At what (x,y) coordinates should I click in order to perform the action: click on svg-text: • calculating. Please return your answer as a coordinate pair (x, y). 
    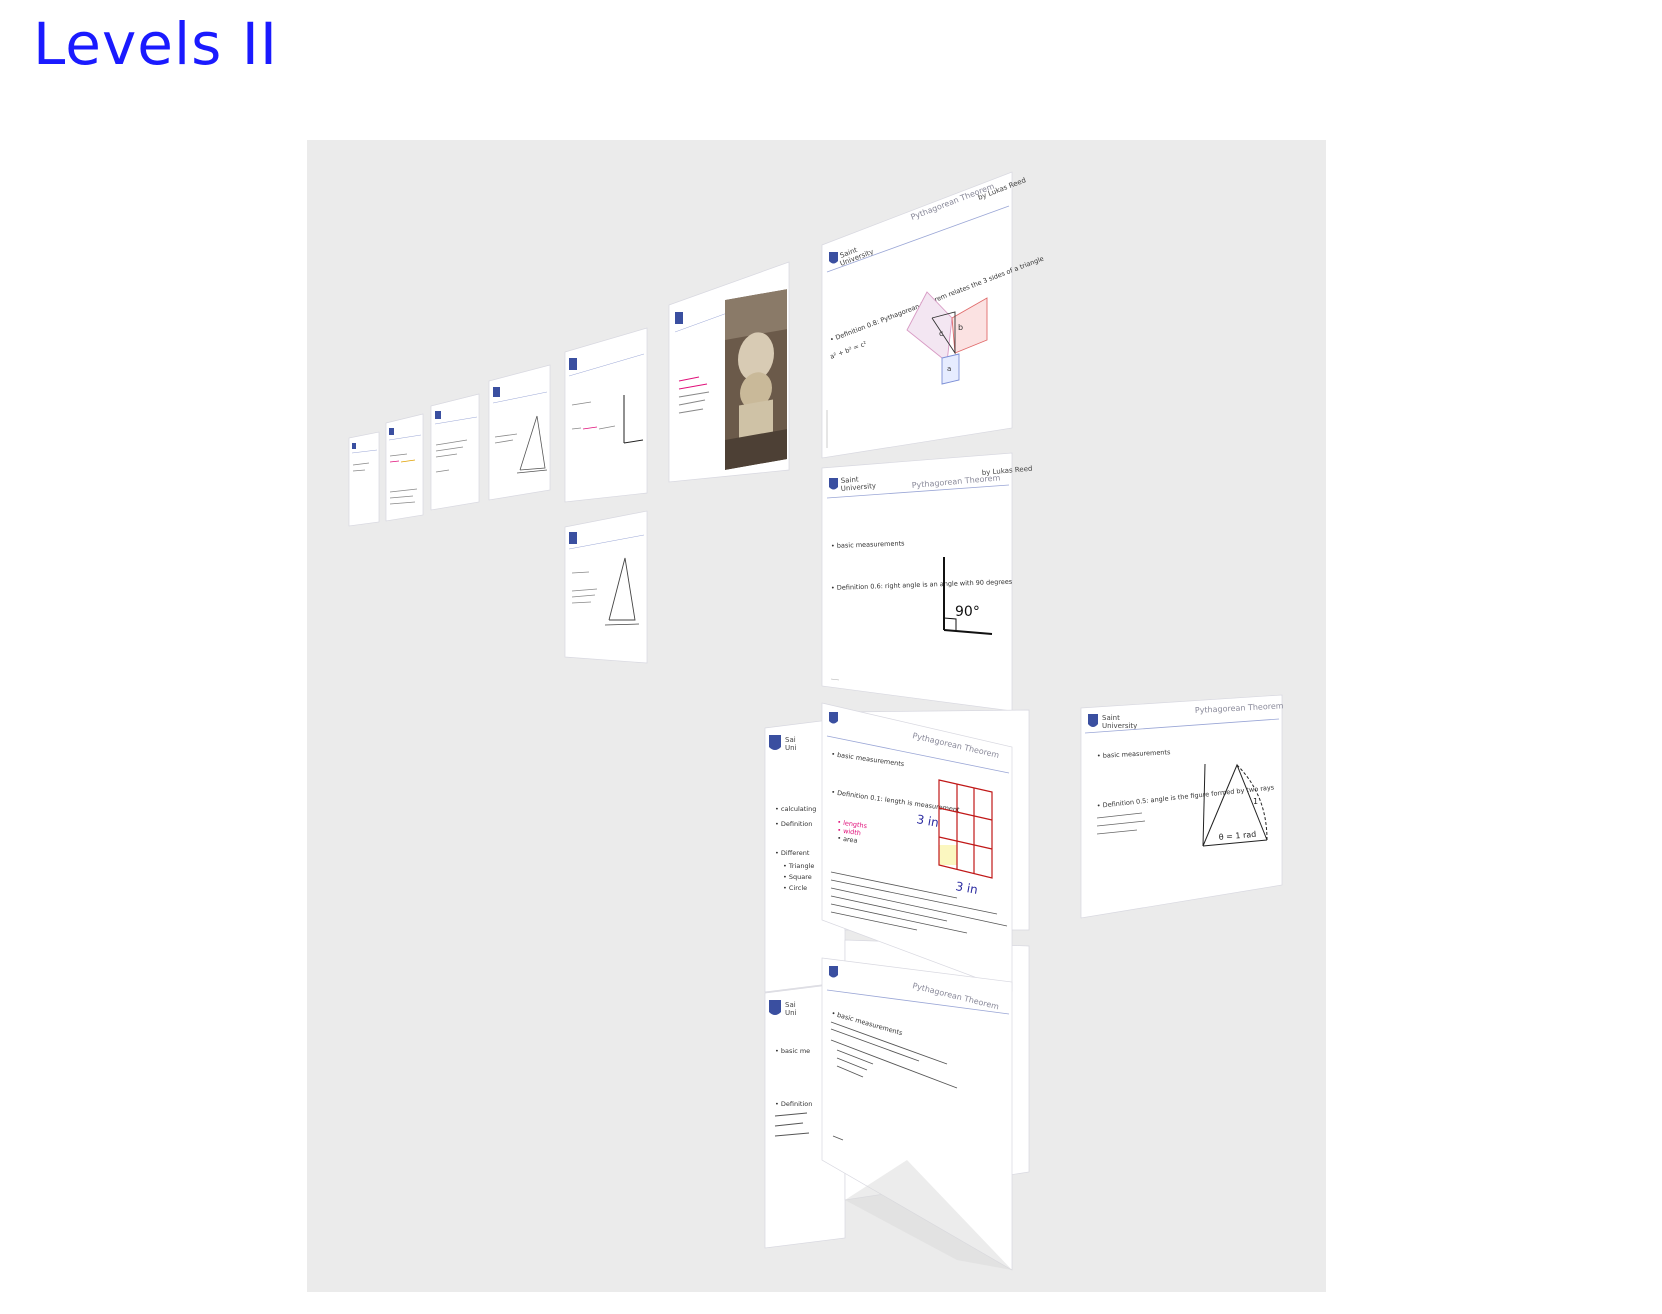
    Looking at the image, I should click on (795, 809).